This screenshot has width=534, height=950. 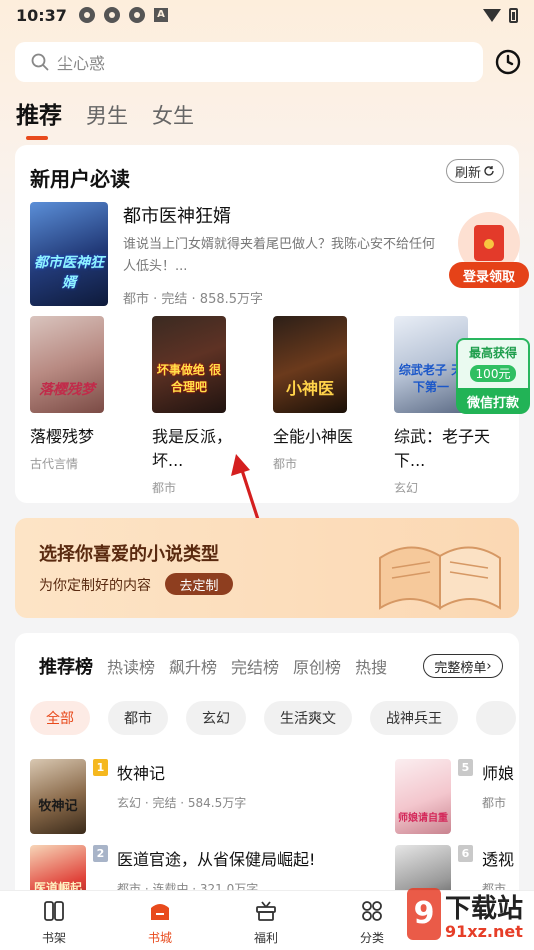 I want to click on book-item: 小神医 全能小神医 都市, so click(x=328, y=394).